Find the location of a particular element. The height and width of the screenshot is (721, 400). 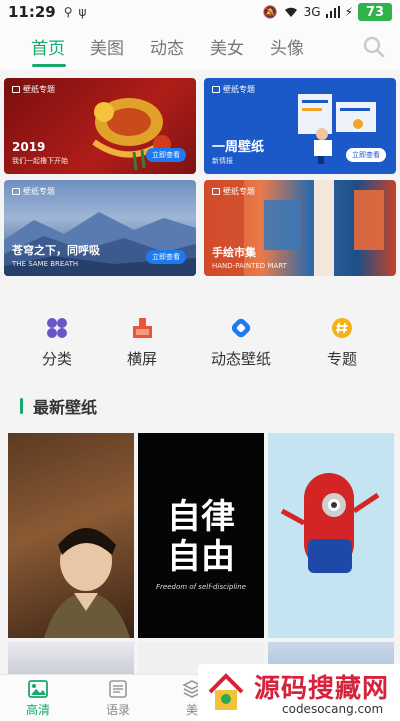

portrait-photo is located at coordinates (87, 583).